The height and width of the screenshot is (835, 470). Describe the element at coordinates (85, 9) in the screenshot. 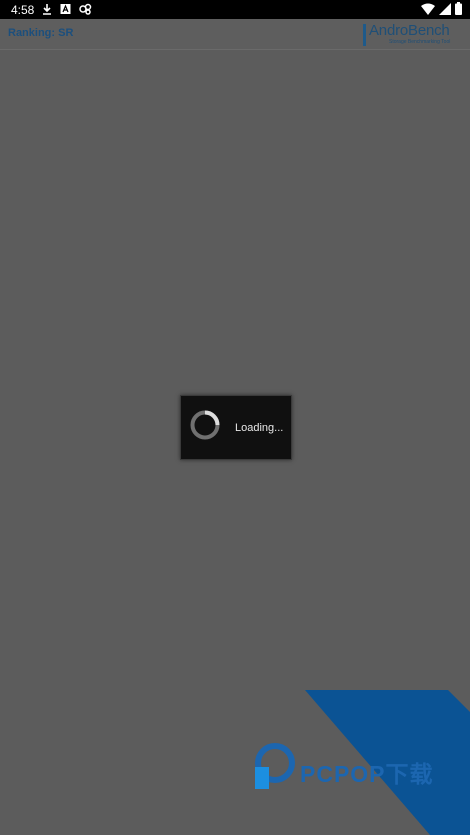

I see `link-icon` at that location.